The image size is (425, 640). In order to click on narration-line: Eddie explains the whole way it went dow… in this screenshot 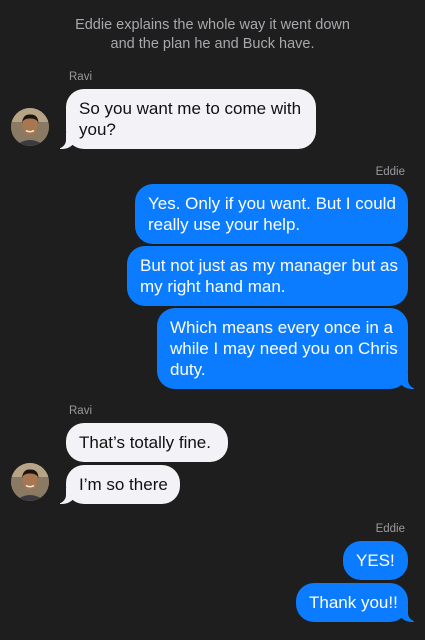, I will do `click(212, 25)`.